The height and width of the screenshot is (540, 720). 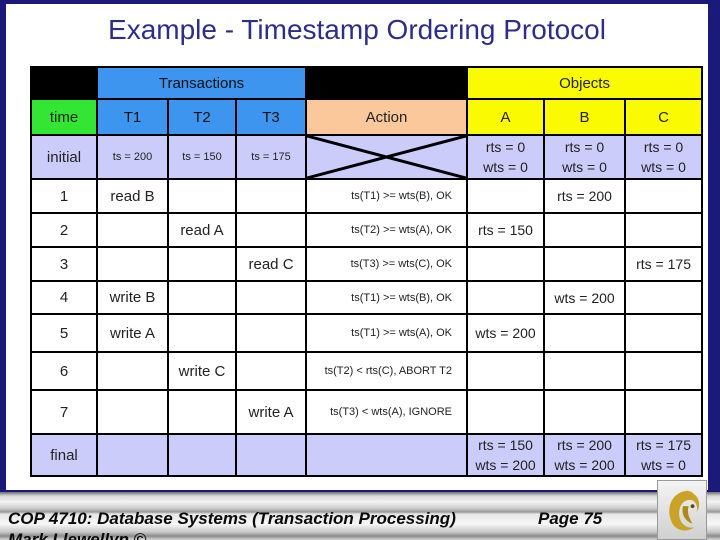 I want to click on t2-cell: ts = 150, so click(x=202, y=157).